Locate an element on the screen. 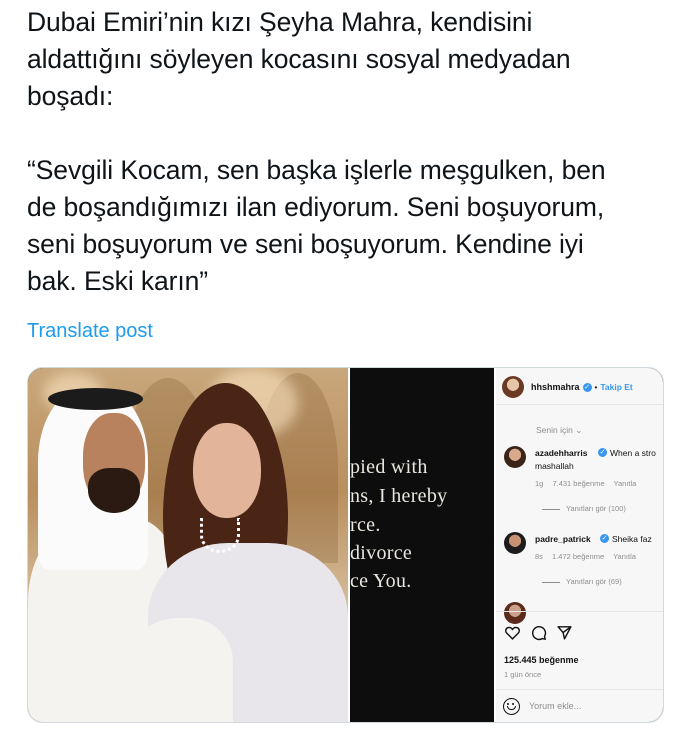 Image resolution: width=690 pixels, height=748 pixels. letter-line: ce You. is located at coordinates (381, 581).